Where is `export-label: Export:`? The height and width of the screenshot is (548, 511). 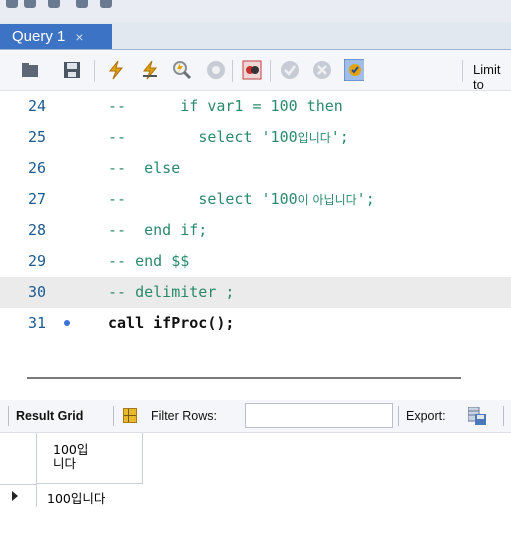 export-label: Export: is located at coordinates (426, 416).